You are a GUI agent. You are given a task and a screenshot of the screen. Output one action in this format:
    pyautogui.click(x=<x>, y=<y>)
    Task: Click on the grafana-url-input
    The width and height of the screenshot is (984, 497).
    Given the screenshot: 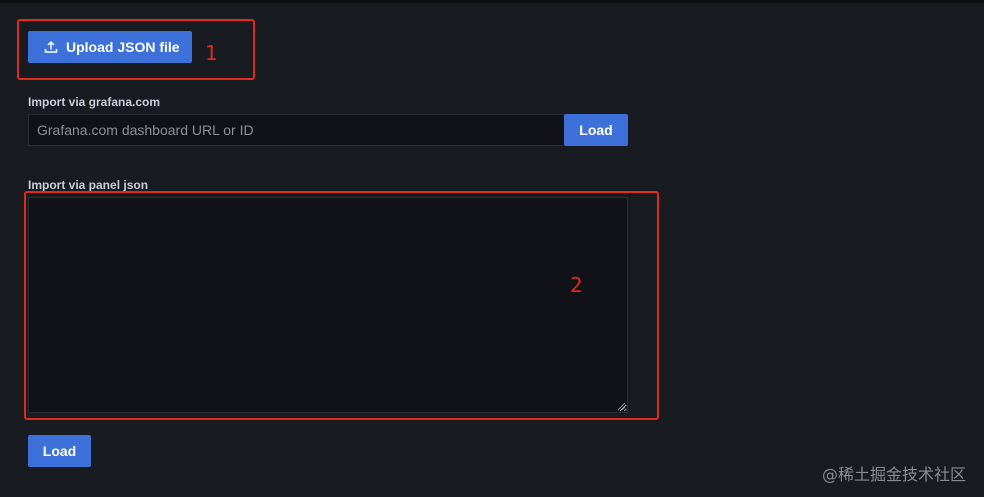 What is the action you would take?
    pyautogui.click(x=296, y=130)
    